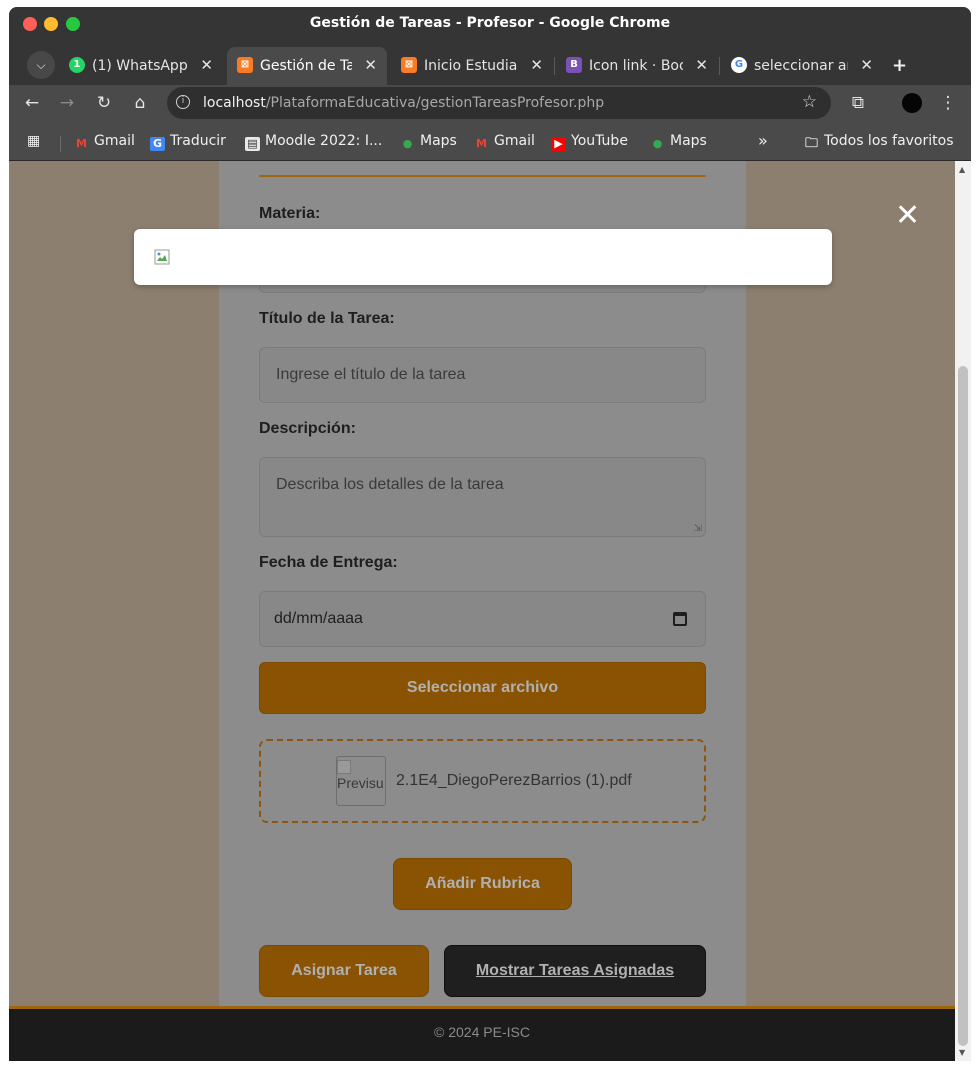 This screenshot has width=980, height=1070. What do you see at coordinates (428, 142) in the screenshot?
I see `bookmark-maps: ● Maps` at bounding box center [428, 142].